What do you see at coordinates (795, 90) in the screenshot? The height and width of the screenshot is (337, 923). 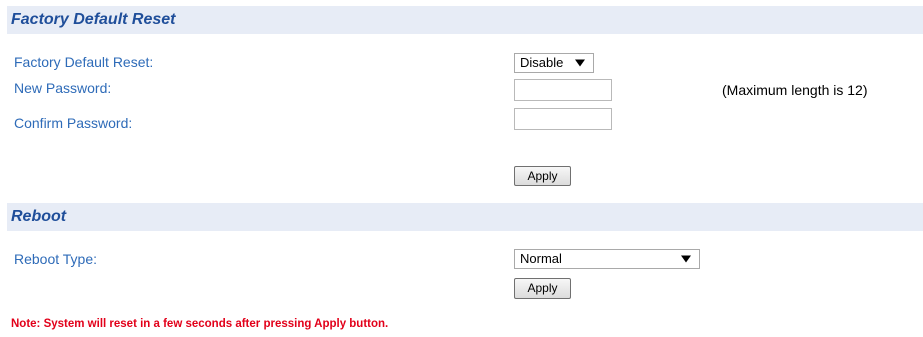 I see `max-length-hint: (Maximum length is 12)` at bounding box center [795, 90].